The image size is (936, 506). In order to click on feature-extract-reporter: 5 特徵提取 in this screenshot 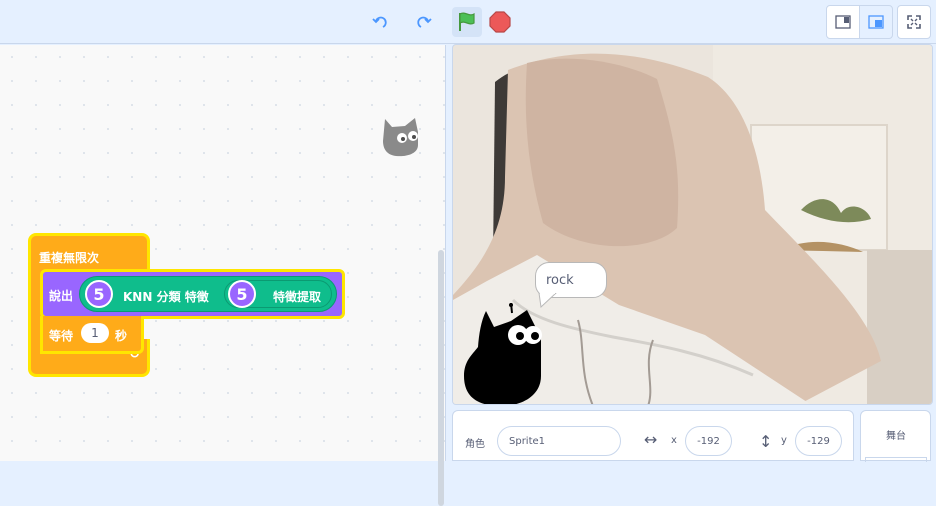, I will do `click(278, 294)`.